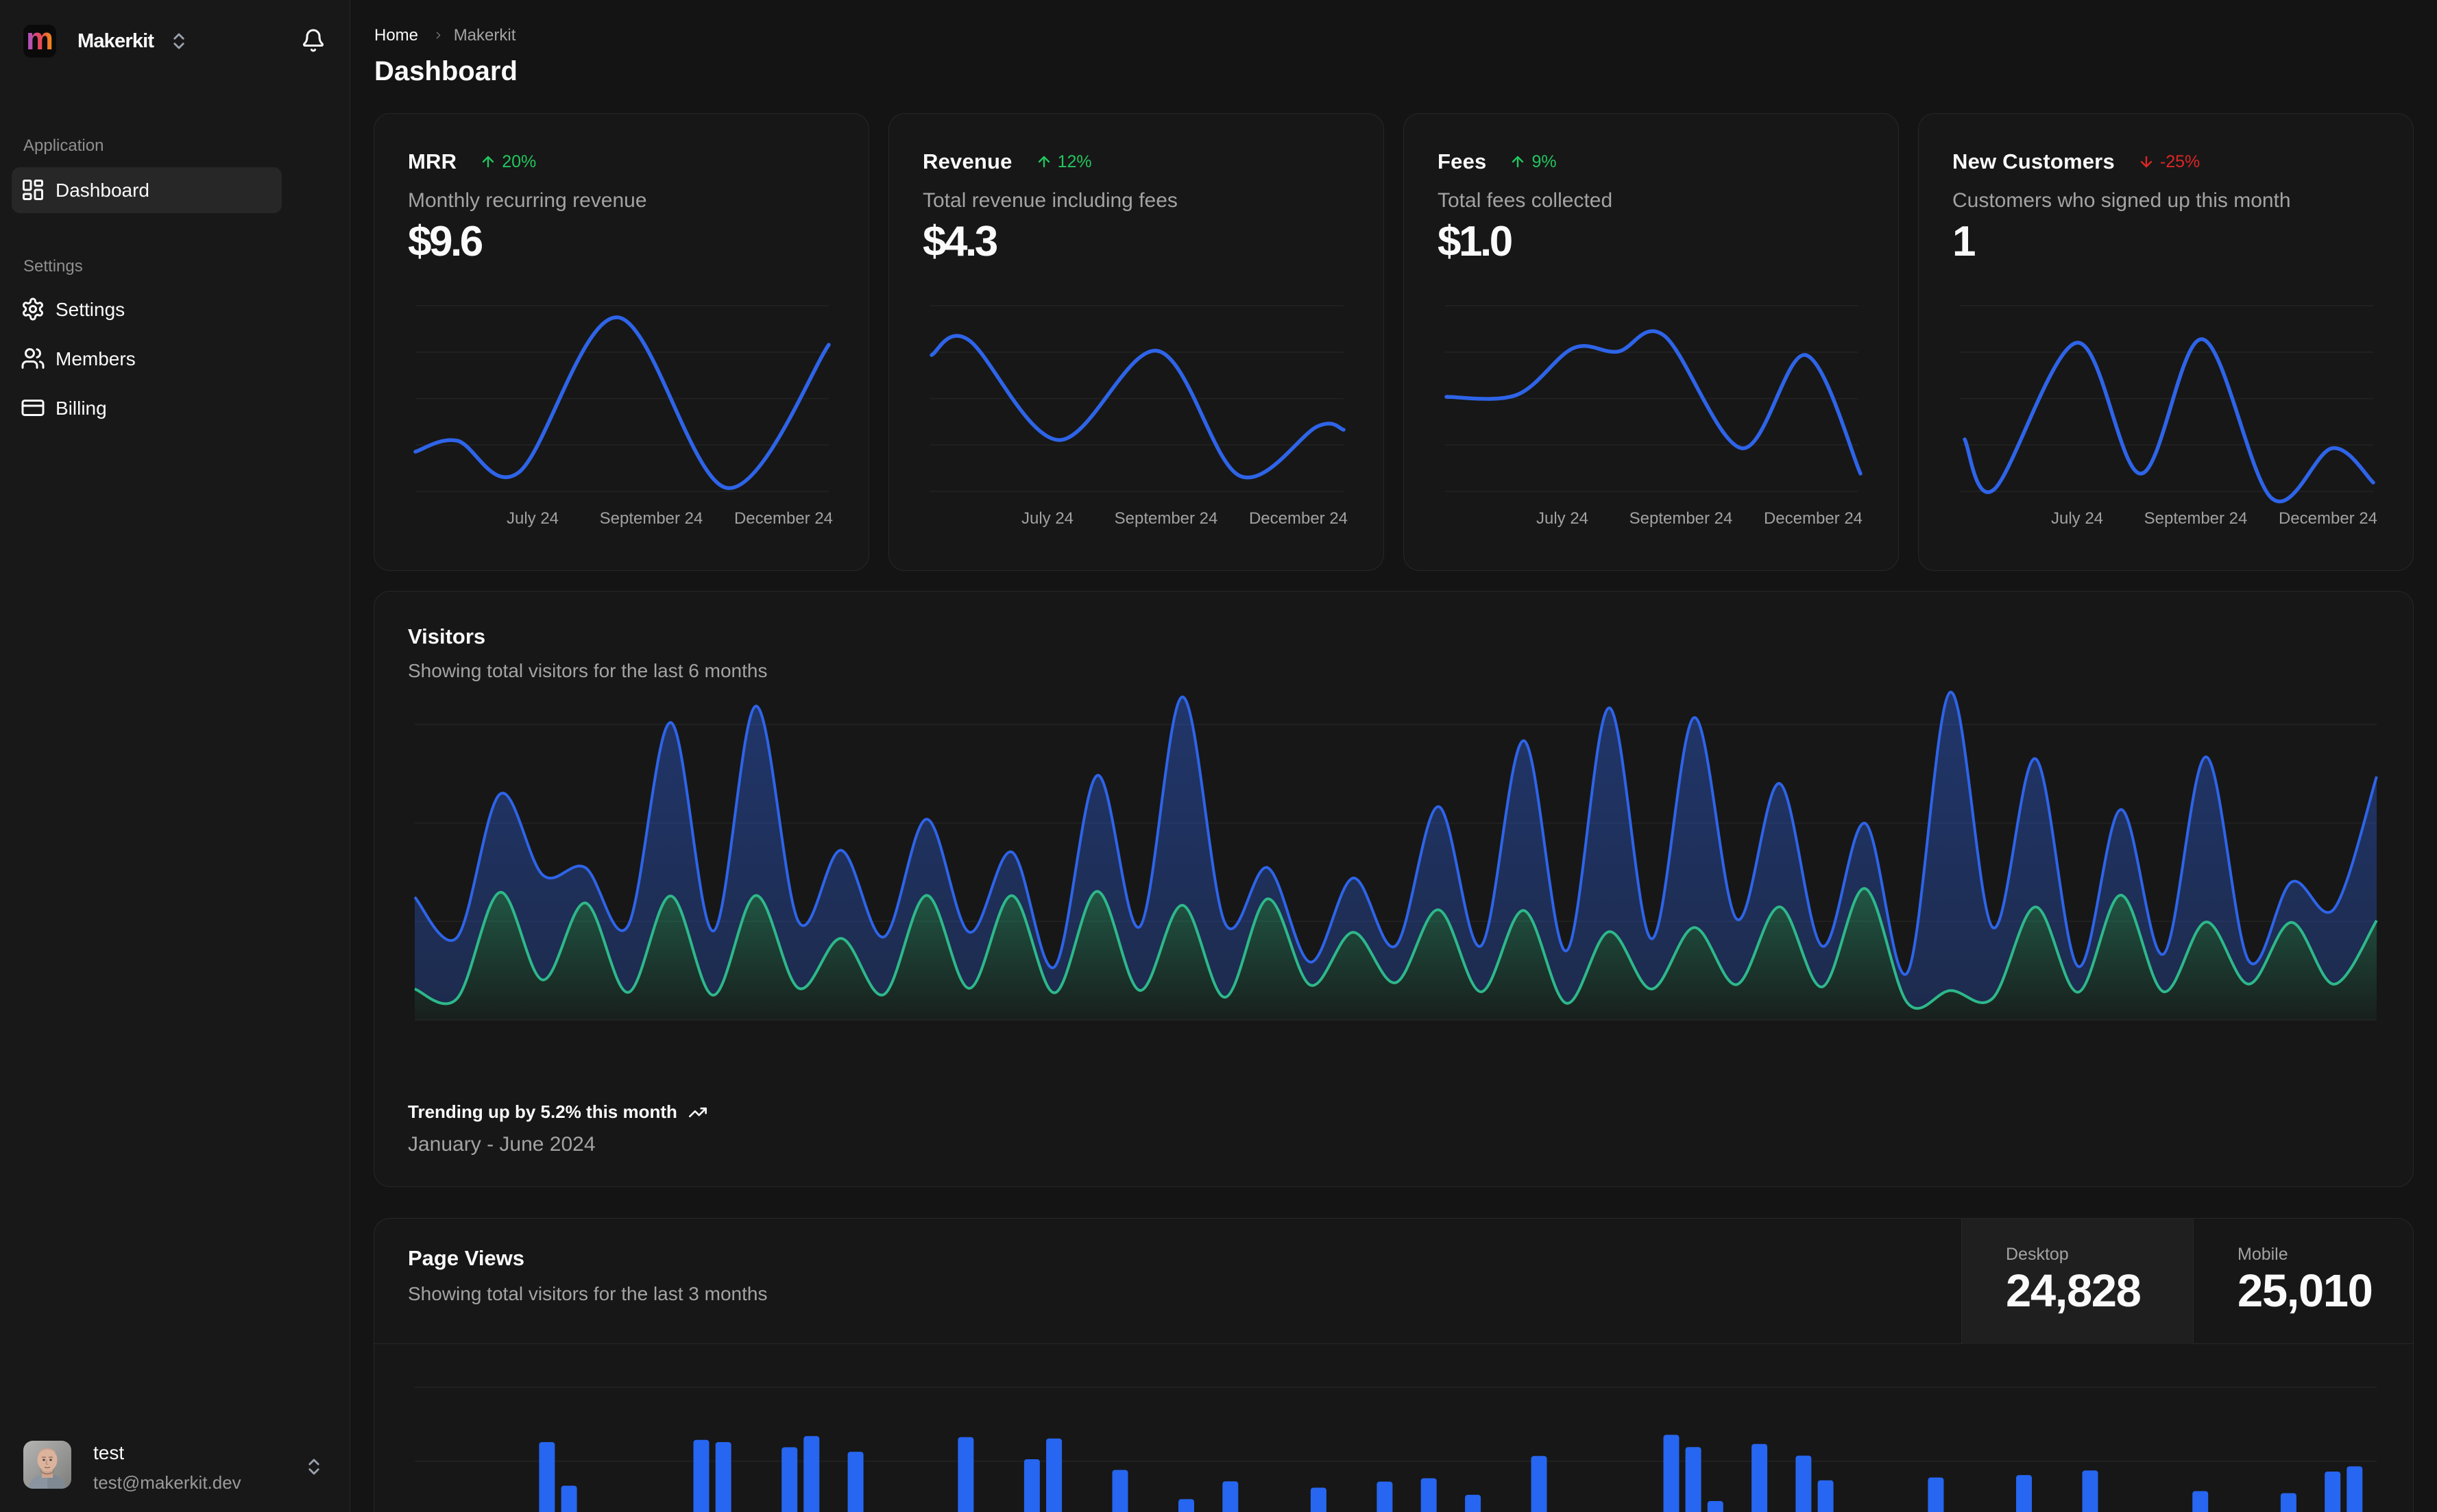 The width and height of the screenshot is (2437, 1512). What do you see at coordinates (39, 40) in the screenshot?
I see `svg-text: m` at bounding box center [39, 40].